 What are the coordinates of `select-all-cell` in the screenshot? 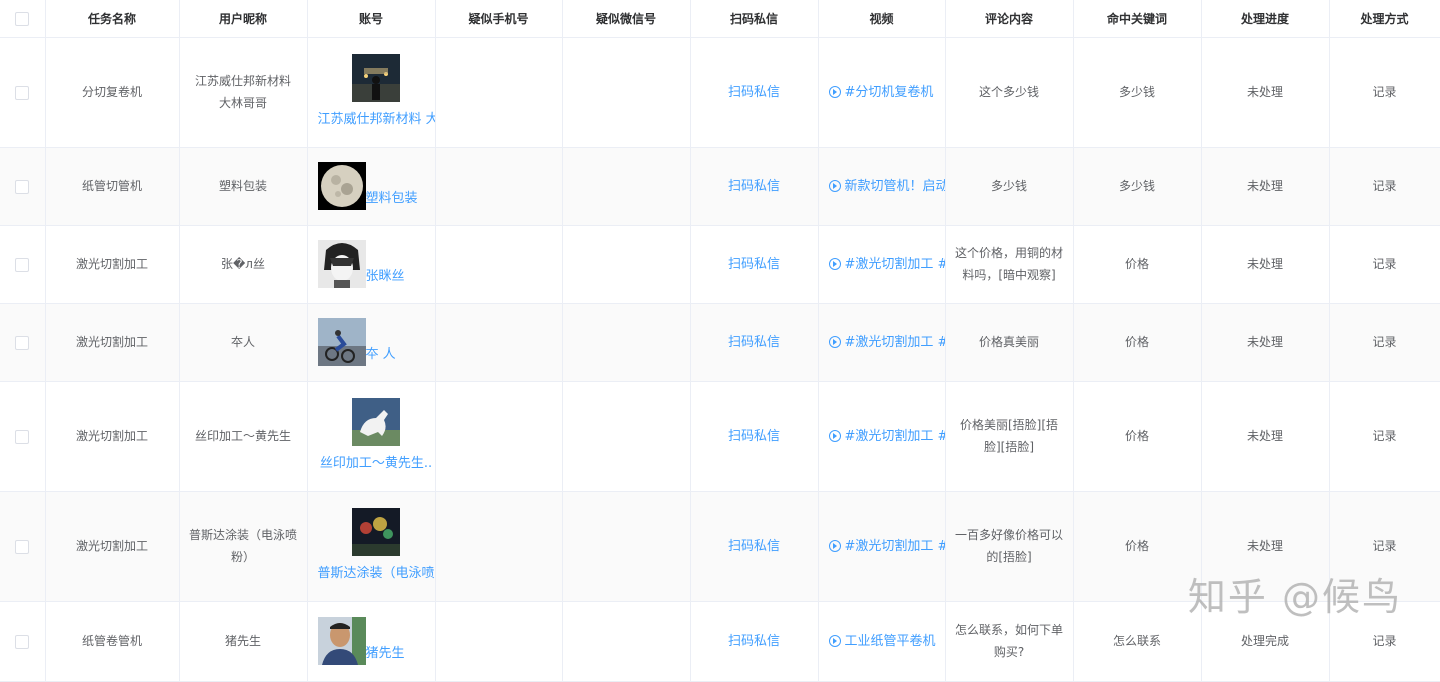 It's located at (23, 19).